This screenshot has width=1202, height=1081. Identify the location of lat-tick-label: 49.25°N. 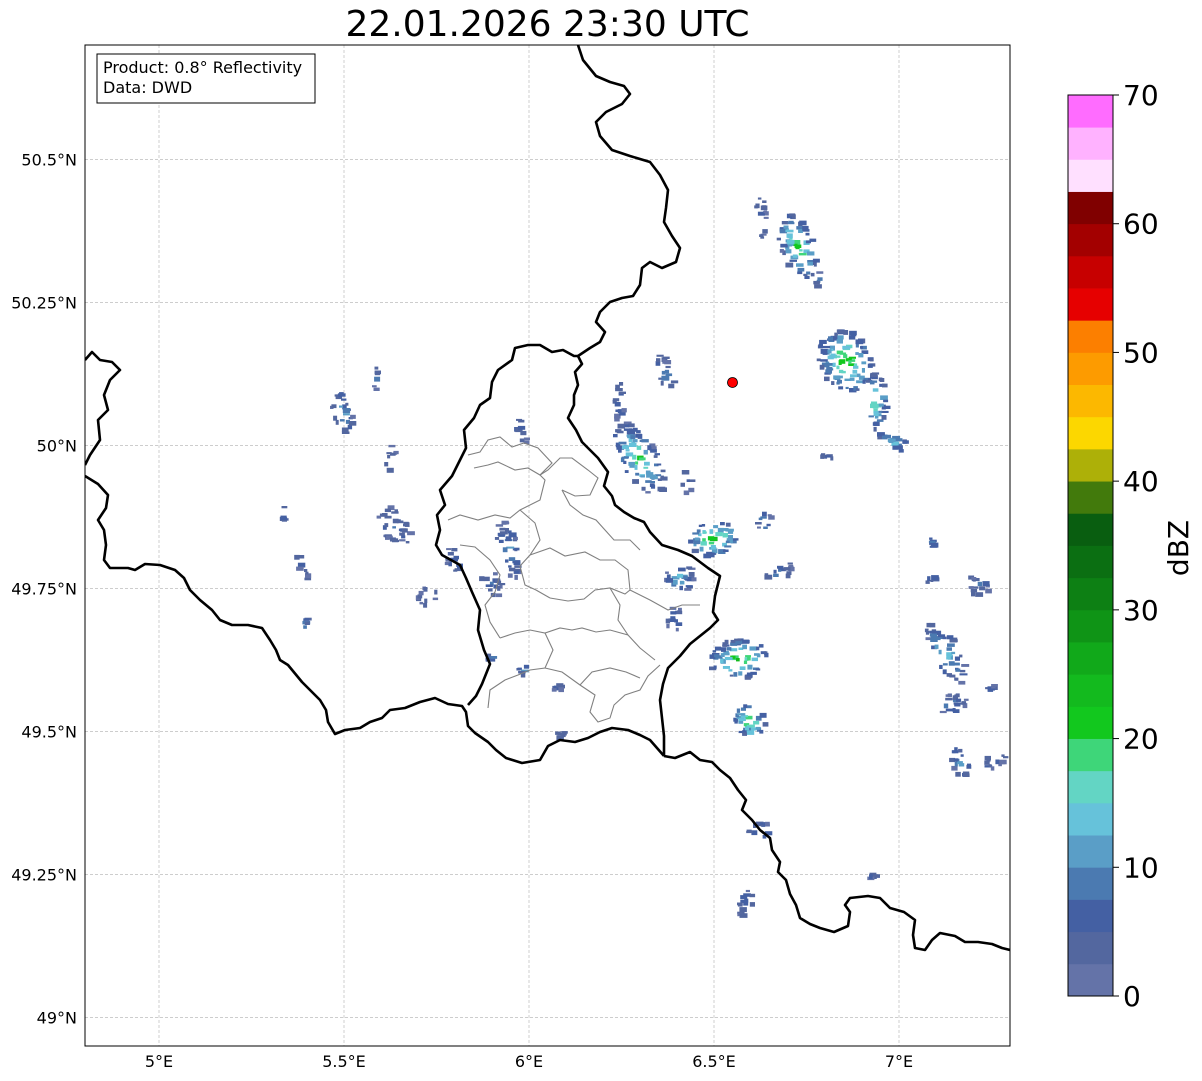
(44, 874).